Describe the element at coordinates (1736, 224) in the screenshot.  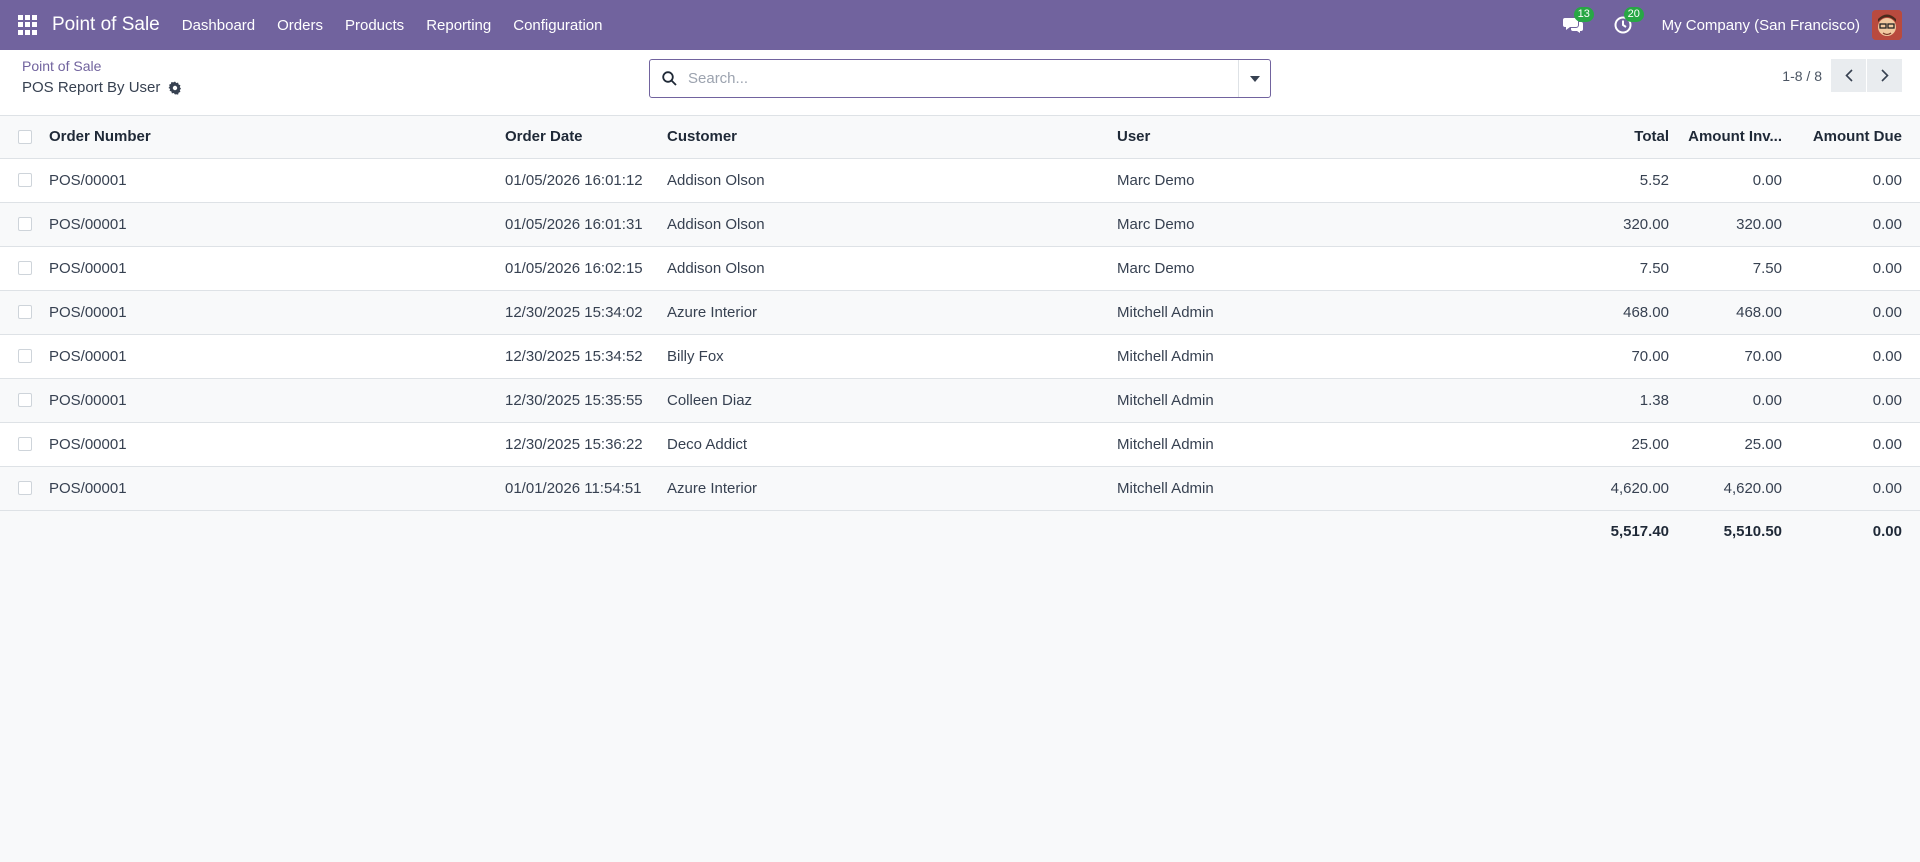
I see `cell-amount-invoiced: 320.00` at that location.